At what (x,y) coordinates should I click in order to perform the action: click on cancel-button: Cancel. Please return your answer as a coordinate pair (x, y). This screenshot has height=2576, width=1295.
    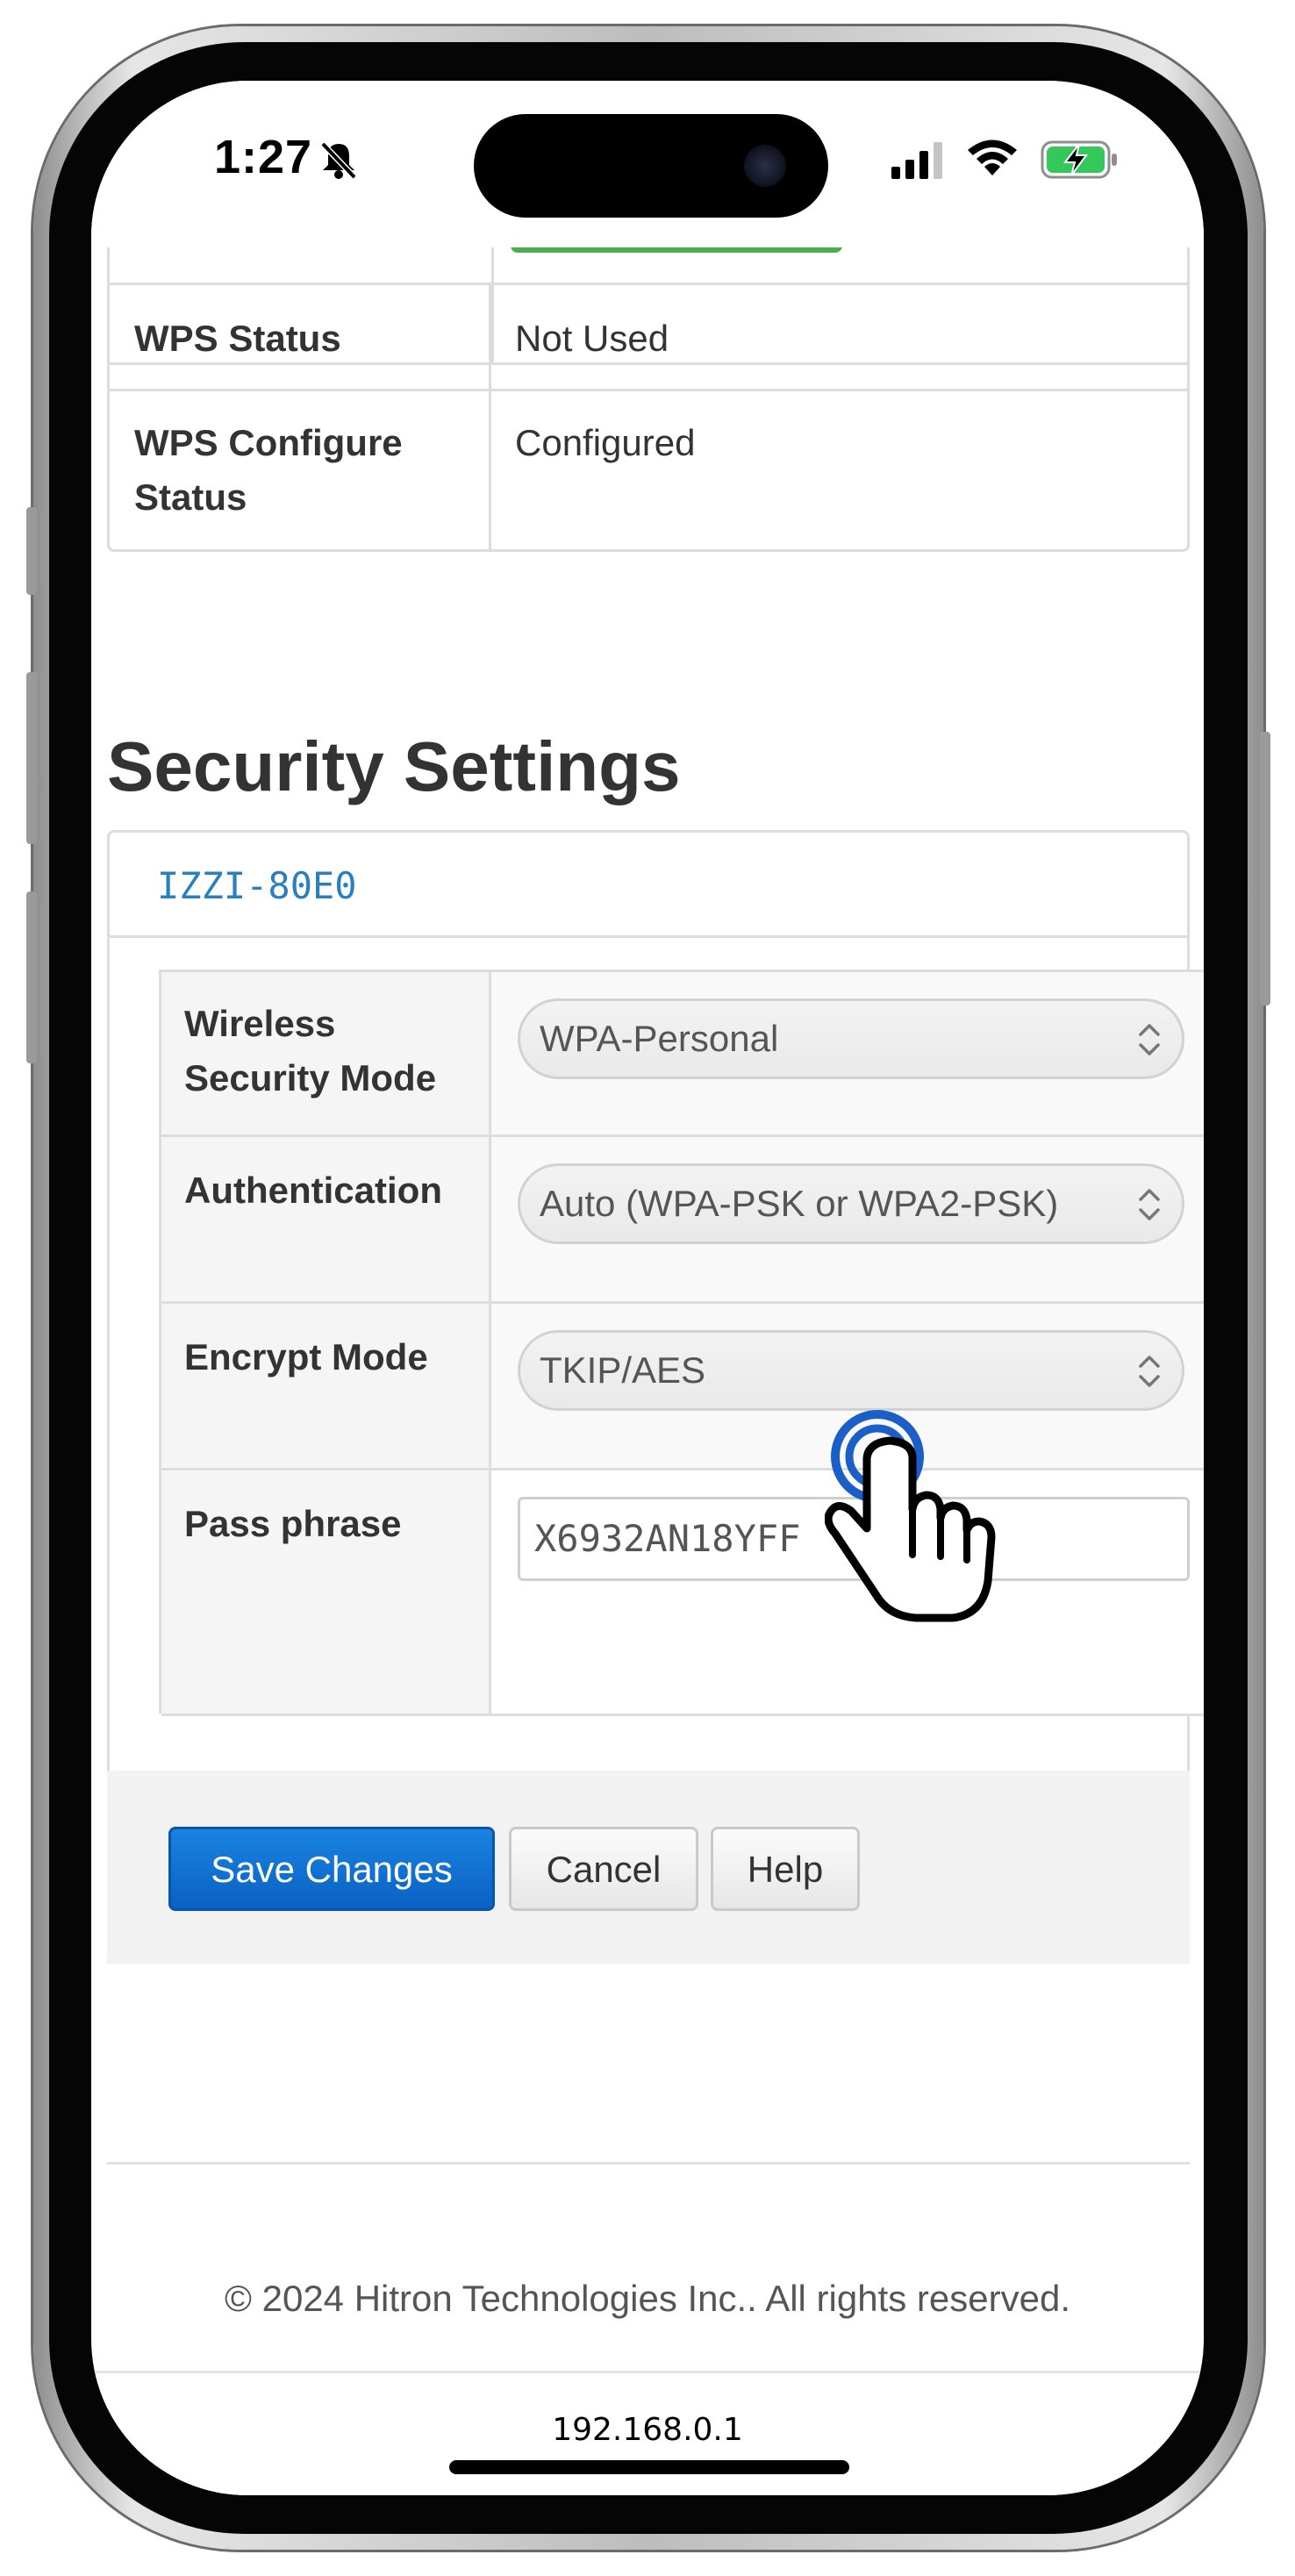
    Looking at the image, I should click on (603, 1869).